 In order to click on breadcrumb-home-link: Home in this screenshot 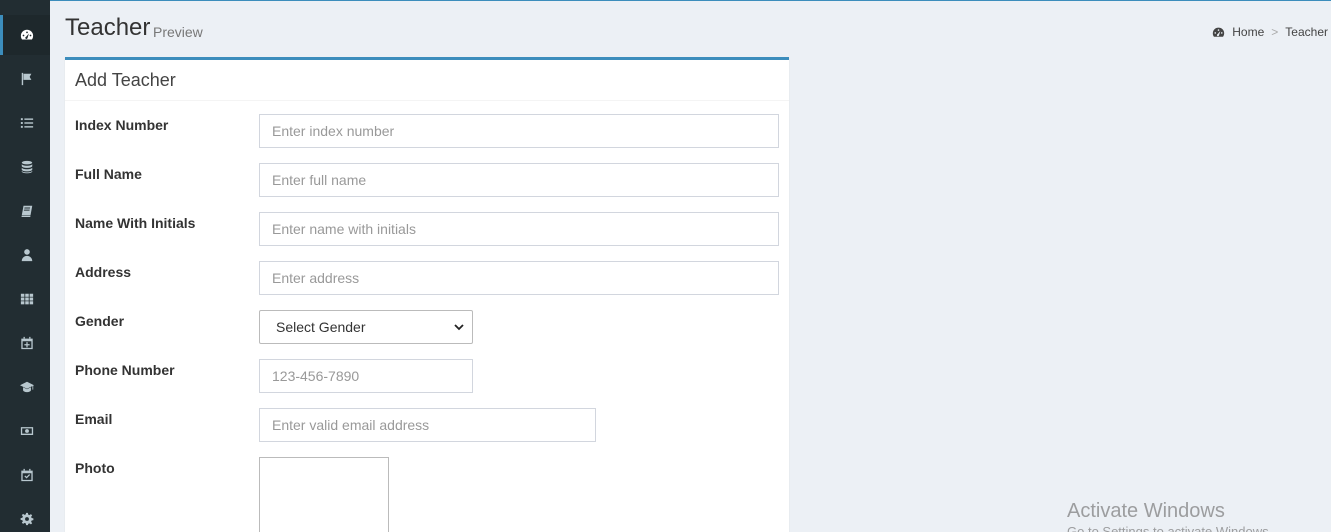, I will do `click(1248, 32)`.